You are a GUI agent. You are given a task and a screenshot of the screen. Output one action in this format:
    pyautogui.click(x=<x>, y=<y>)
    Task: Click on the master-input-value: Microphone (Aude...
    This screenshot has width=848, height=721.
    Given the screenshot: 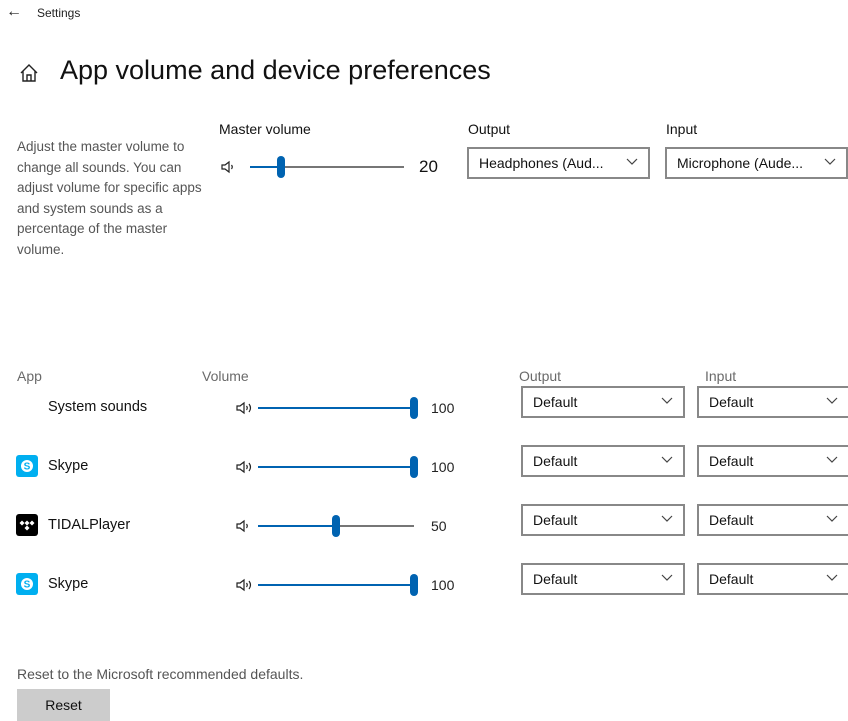 What is the action you would take?
    pyautogui.click(x=740, y=163)
    